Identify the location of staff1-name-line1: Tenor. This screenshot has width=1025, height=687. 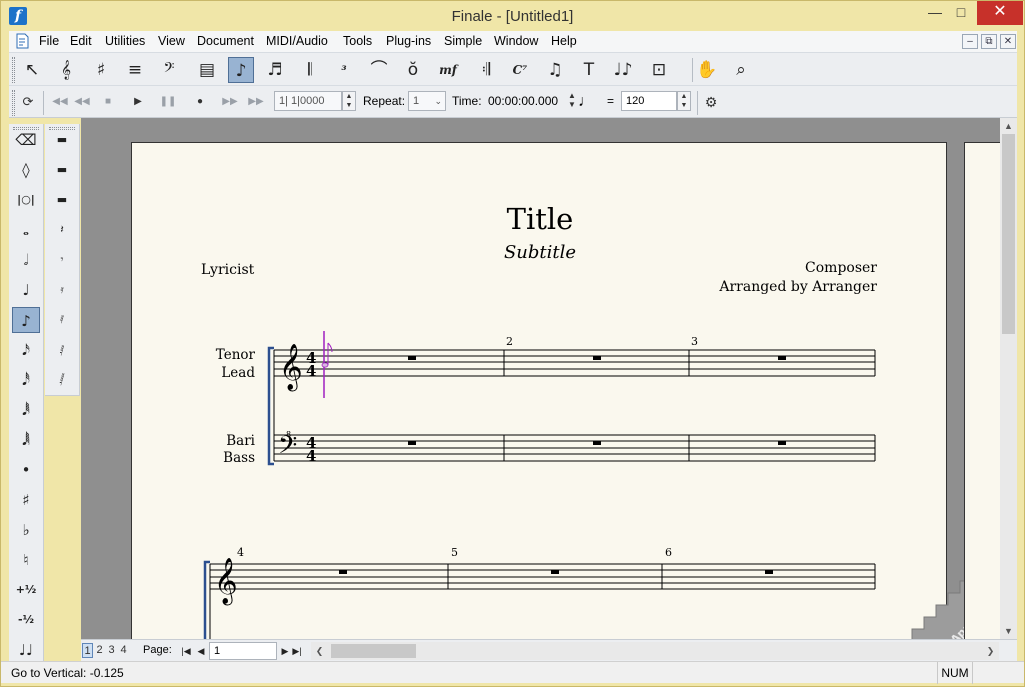
(236, 355).